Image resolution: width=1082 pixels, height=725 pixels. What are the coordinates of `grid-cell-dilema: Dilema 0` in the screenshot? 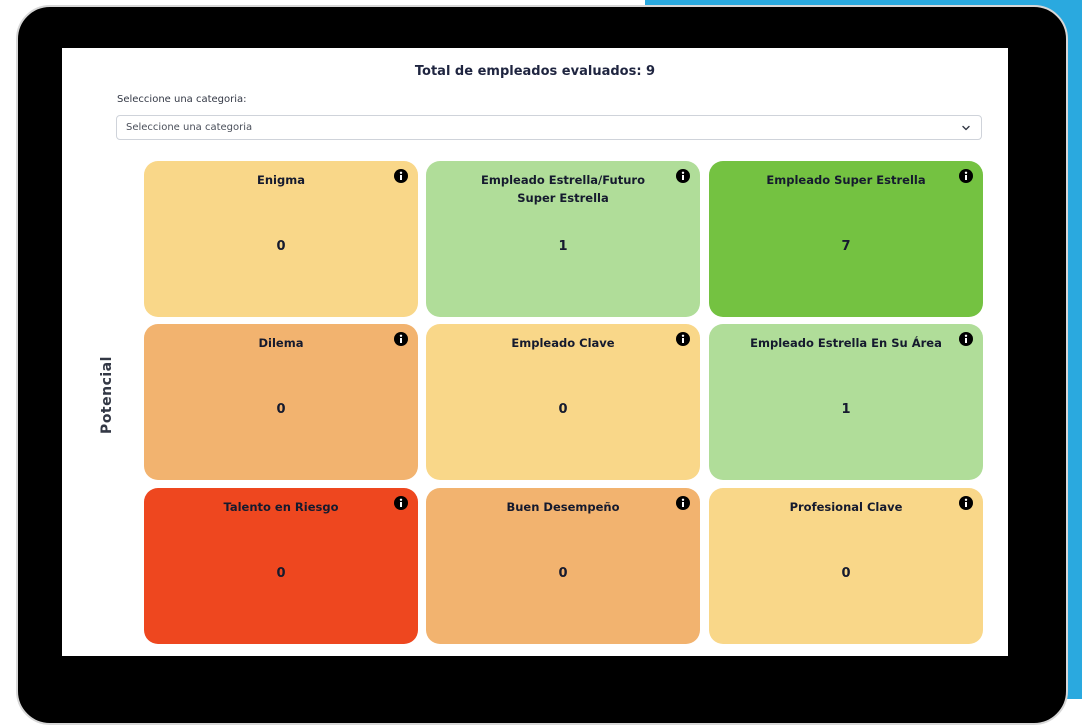 It's located at (281, 402).